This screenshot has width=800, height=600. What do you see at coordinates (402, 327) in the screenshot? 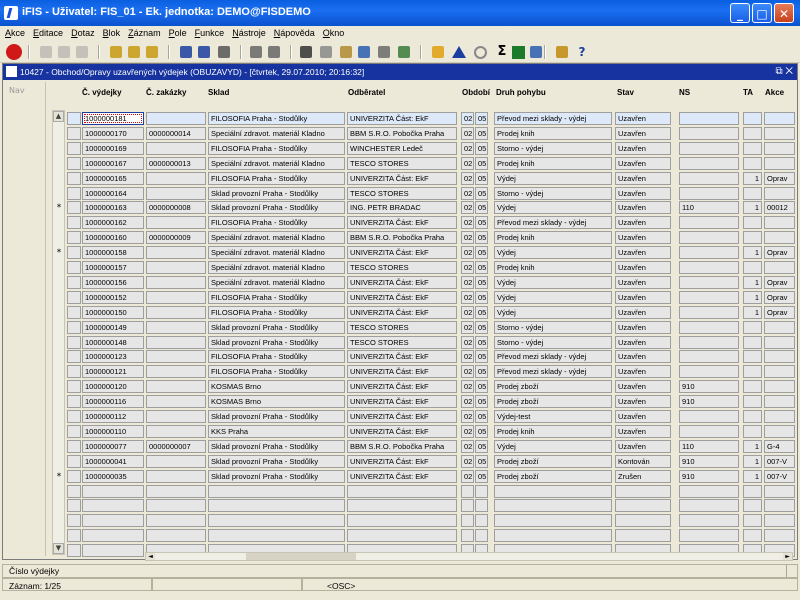
I see `cell-odb: TESCO STORES` at bounding box center [402, 327].